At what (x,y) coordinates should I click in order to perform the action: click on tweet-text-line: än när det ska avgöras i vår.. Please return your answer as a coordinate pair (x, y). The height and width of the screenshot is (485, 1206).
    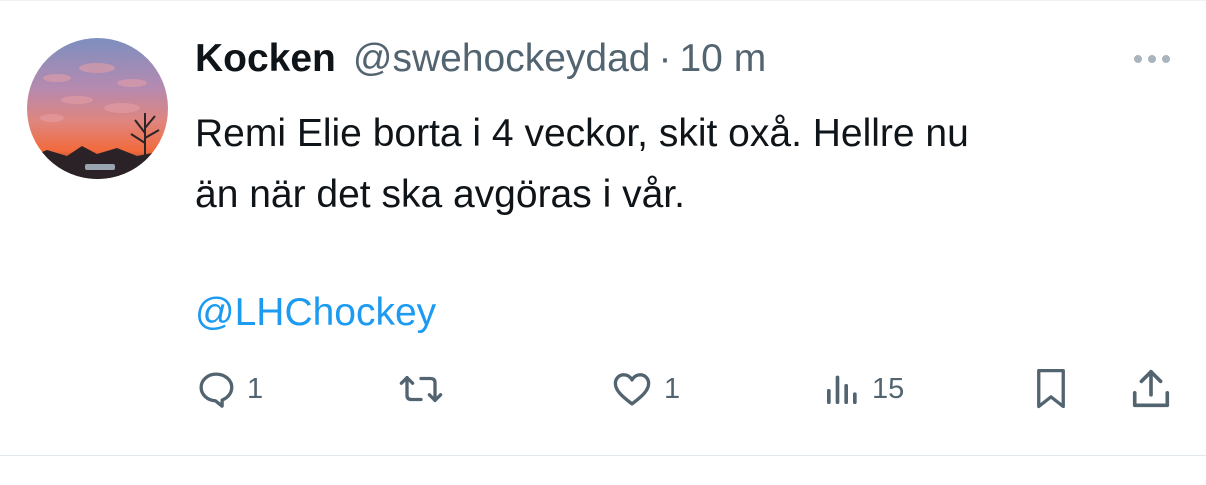
    Looking at the image, I should click on (440, 194).